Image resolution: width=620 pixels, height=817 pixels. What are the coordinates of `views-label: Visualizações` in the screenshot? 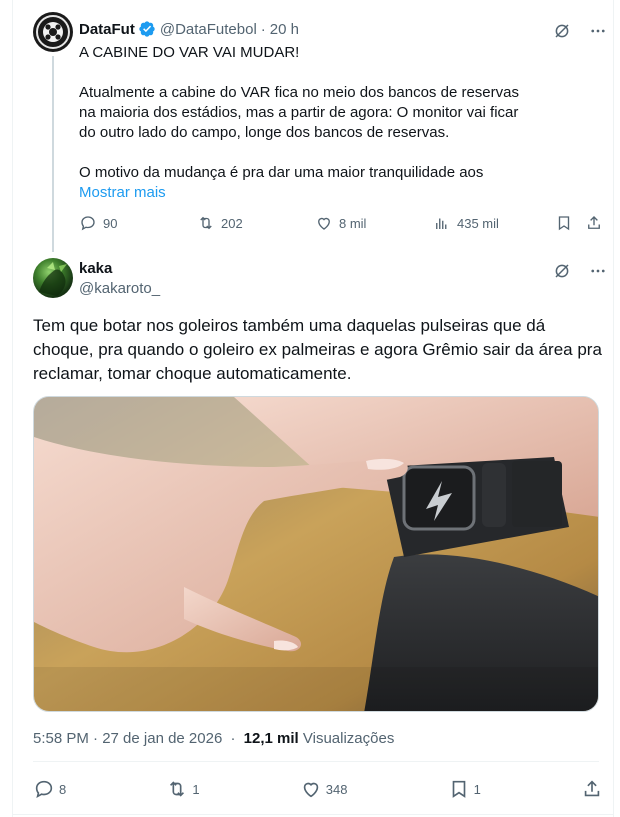 It's located at (348, 738).